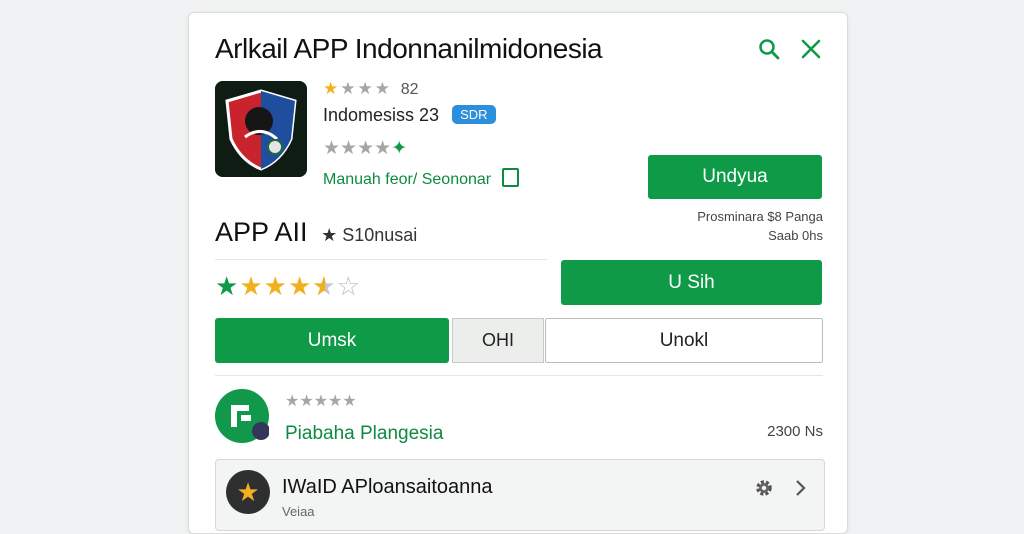 The width and height of the screenshot is (1024, 534). What do you see at coordinates (356, 88) in the screenshot?
I see `rating-stars: ★ ★ ★ ★` at bounding box center [356, 88].